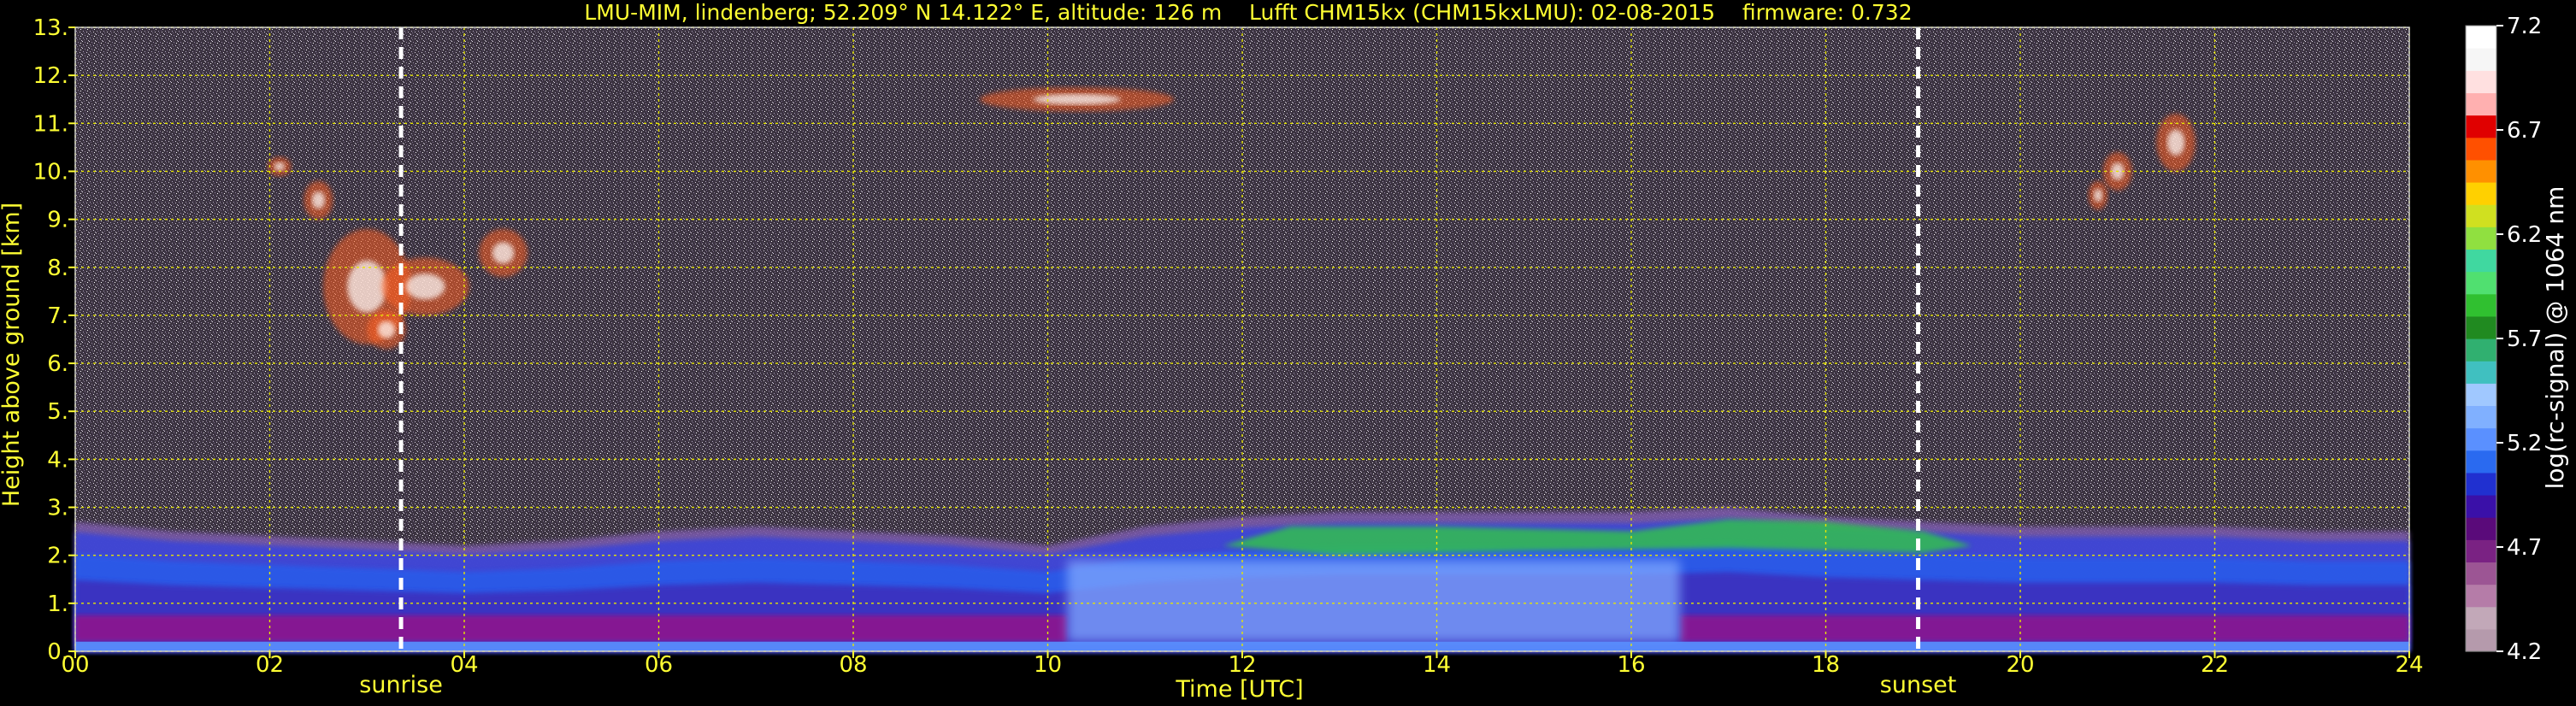 This screenshot has width=2576, height=706. I want to click on colorbar-tick-label: 7.2, so click(2524, 26).